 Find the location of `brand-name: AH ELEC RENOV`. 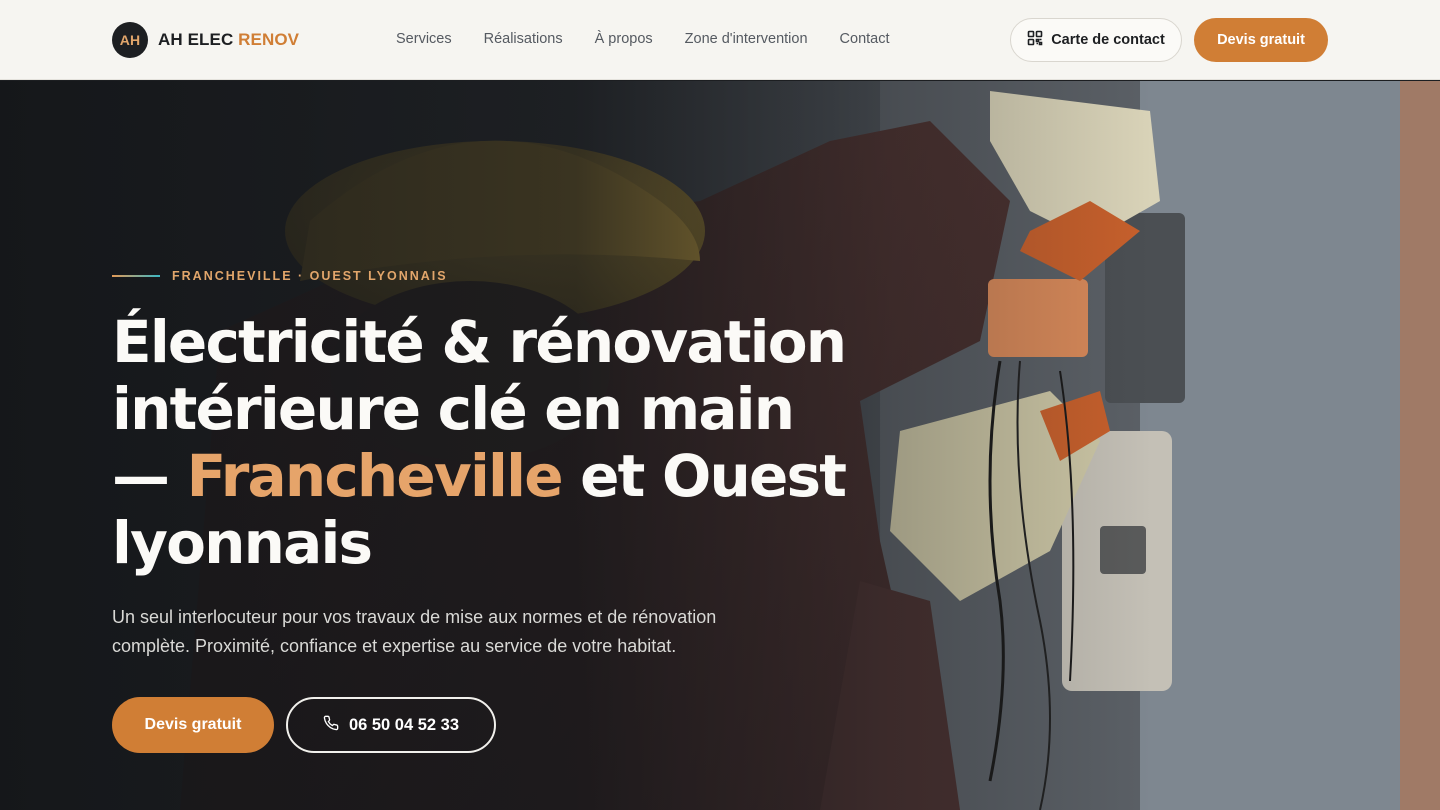

brand-name: AH ELEC RENOV is located at coordinates (228, 40).